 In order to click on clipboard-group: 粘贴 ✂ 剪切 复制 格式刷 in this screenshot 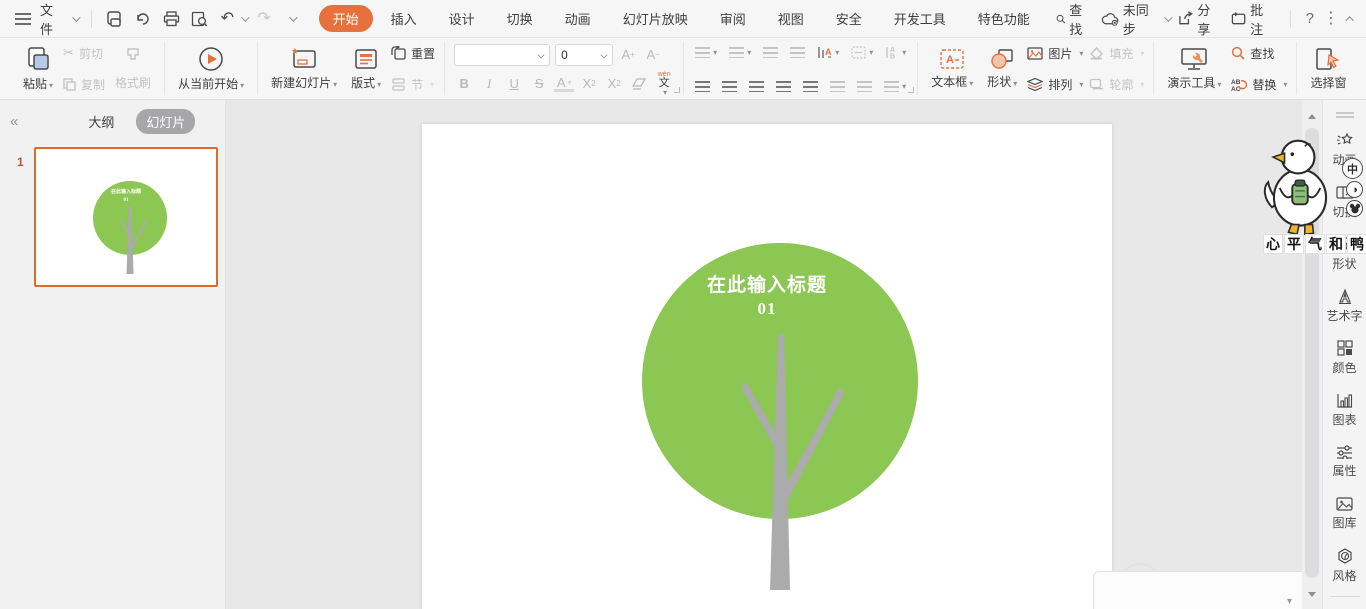, I will do `click(87, 68)`.